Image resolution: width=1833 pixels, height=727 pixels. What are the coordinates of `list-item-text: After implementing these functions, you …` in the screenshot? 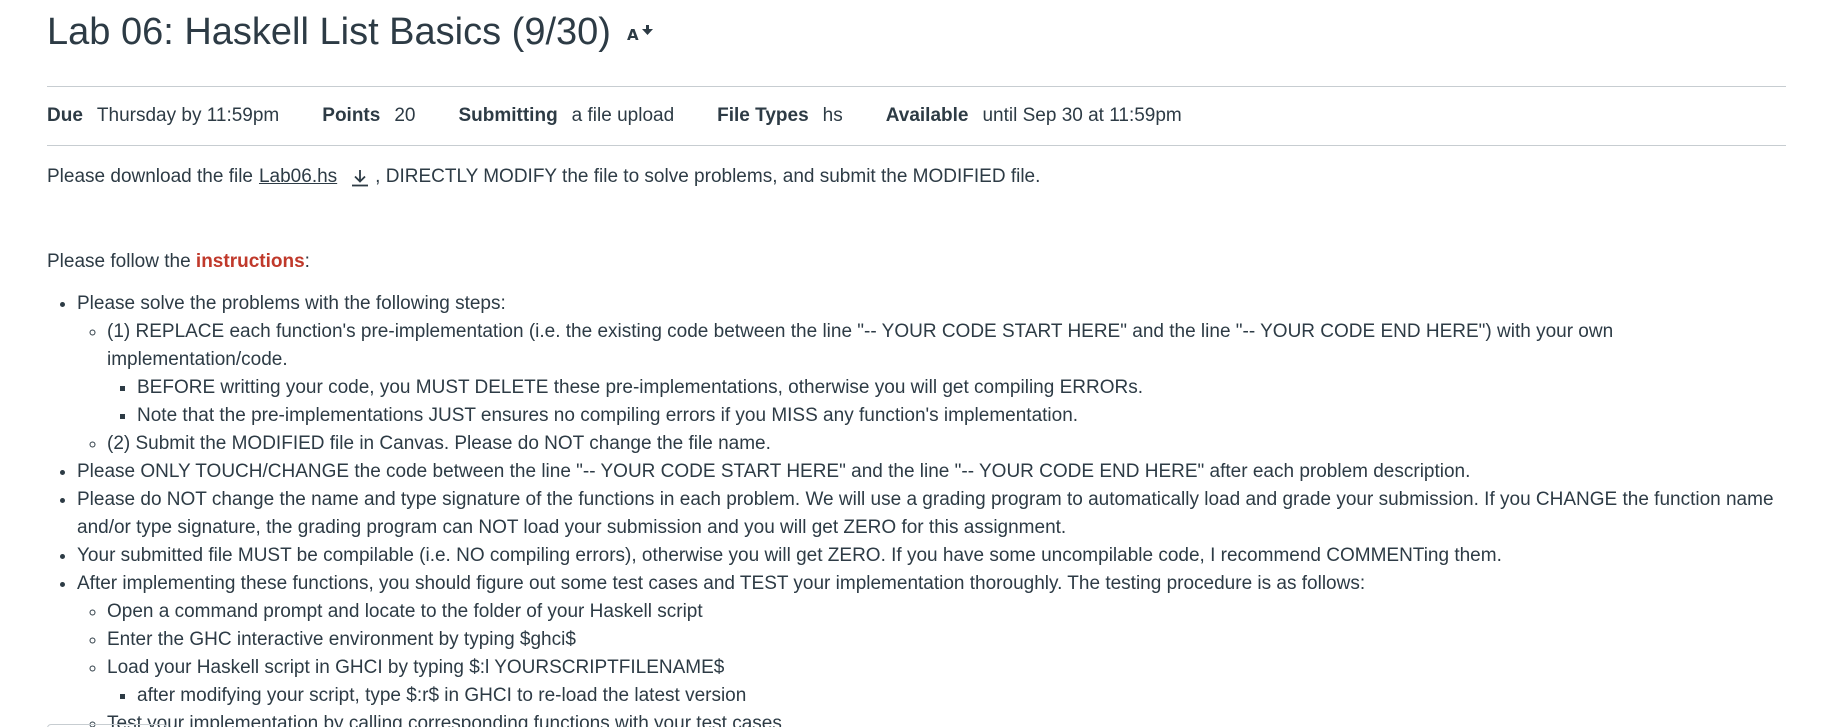 It's located at (721, 583).